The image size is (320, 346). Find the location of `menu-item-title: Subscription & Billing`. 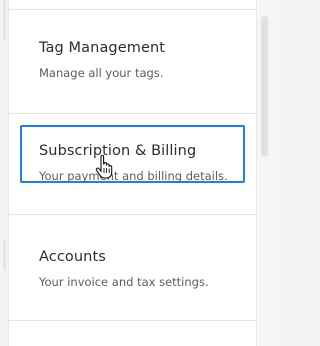

menu-item-title: Subscription & Billing is located at coordinates (118, 151).